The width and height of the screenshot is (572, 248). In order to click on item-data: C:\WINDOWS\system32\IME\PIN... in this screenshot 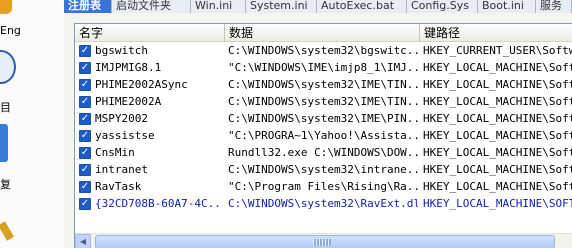, I will do `click(323, 118)`.